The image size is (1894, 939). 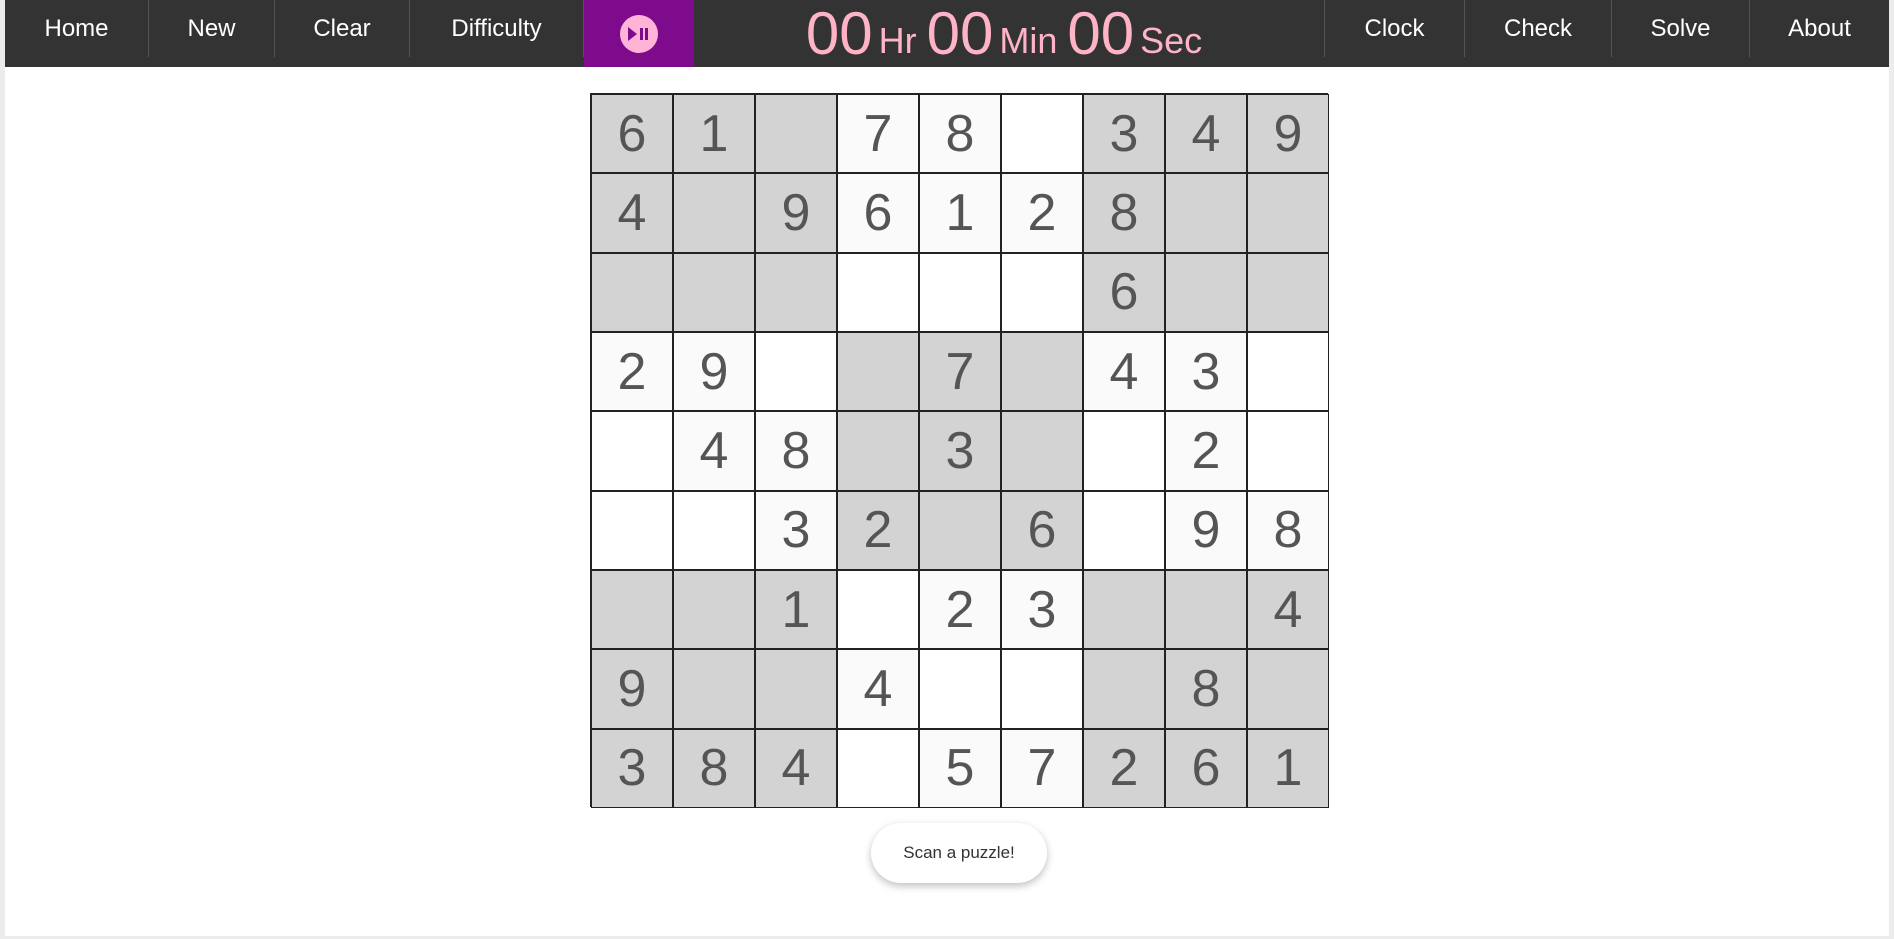 What do you see at coordinates (960, 768) in the screenshot?
I see `sudoku-cell: 5` at bounding box center [960, 768].